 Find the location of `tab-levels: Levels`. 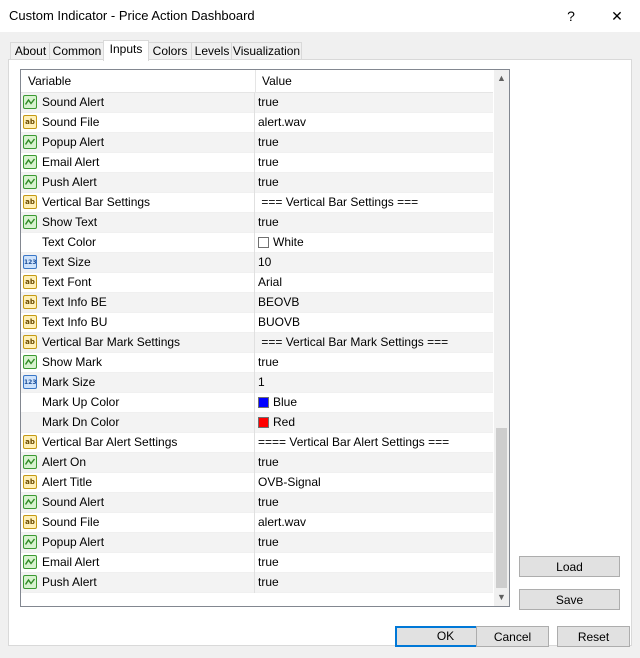

tab-levels: Levels is located at coordinates (212, 51).